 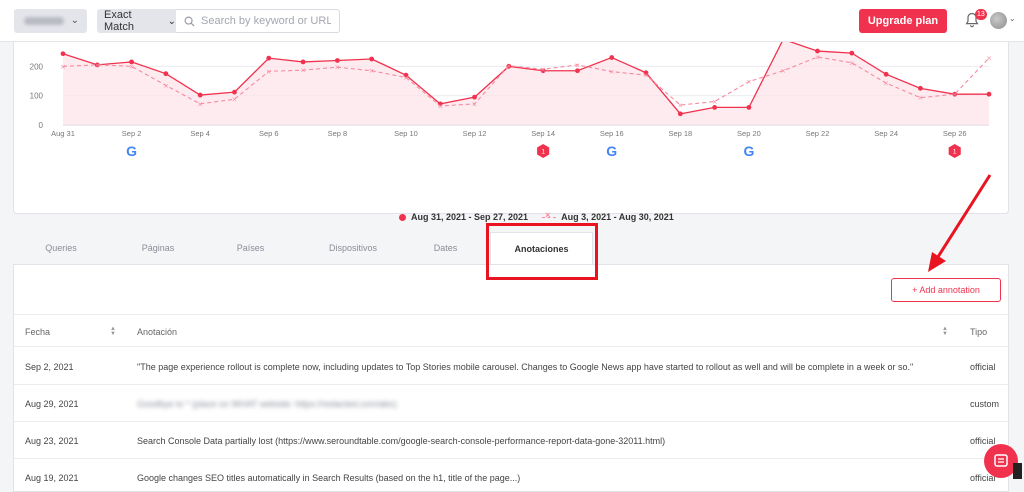 What do you see at coordinates (157, 331) in the screenshot?
I see `column-header-note: Anotación` at bounding box center [157, 331].